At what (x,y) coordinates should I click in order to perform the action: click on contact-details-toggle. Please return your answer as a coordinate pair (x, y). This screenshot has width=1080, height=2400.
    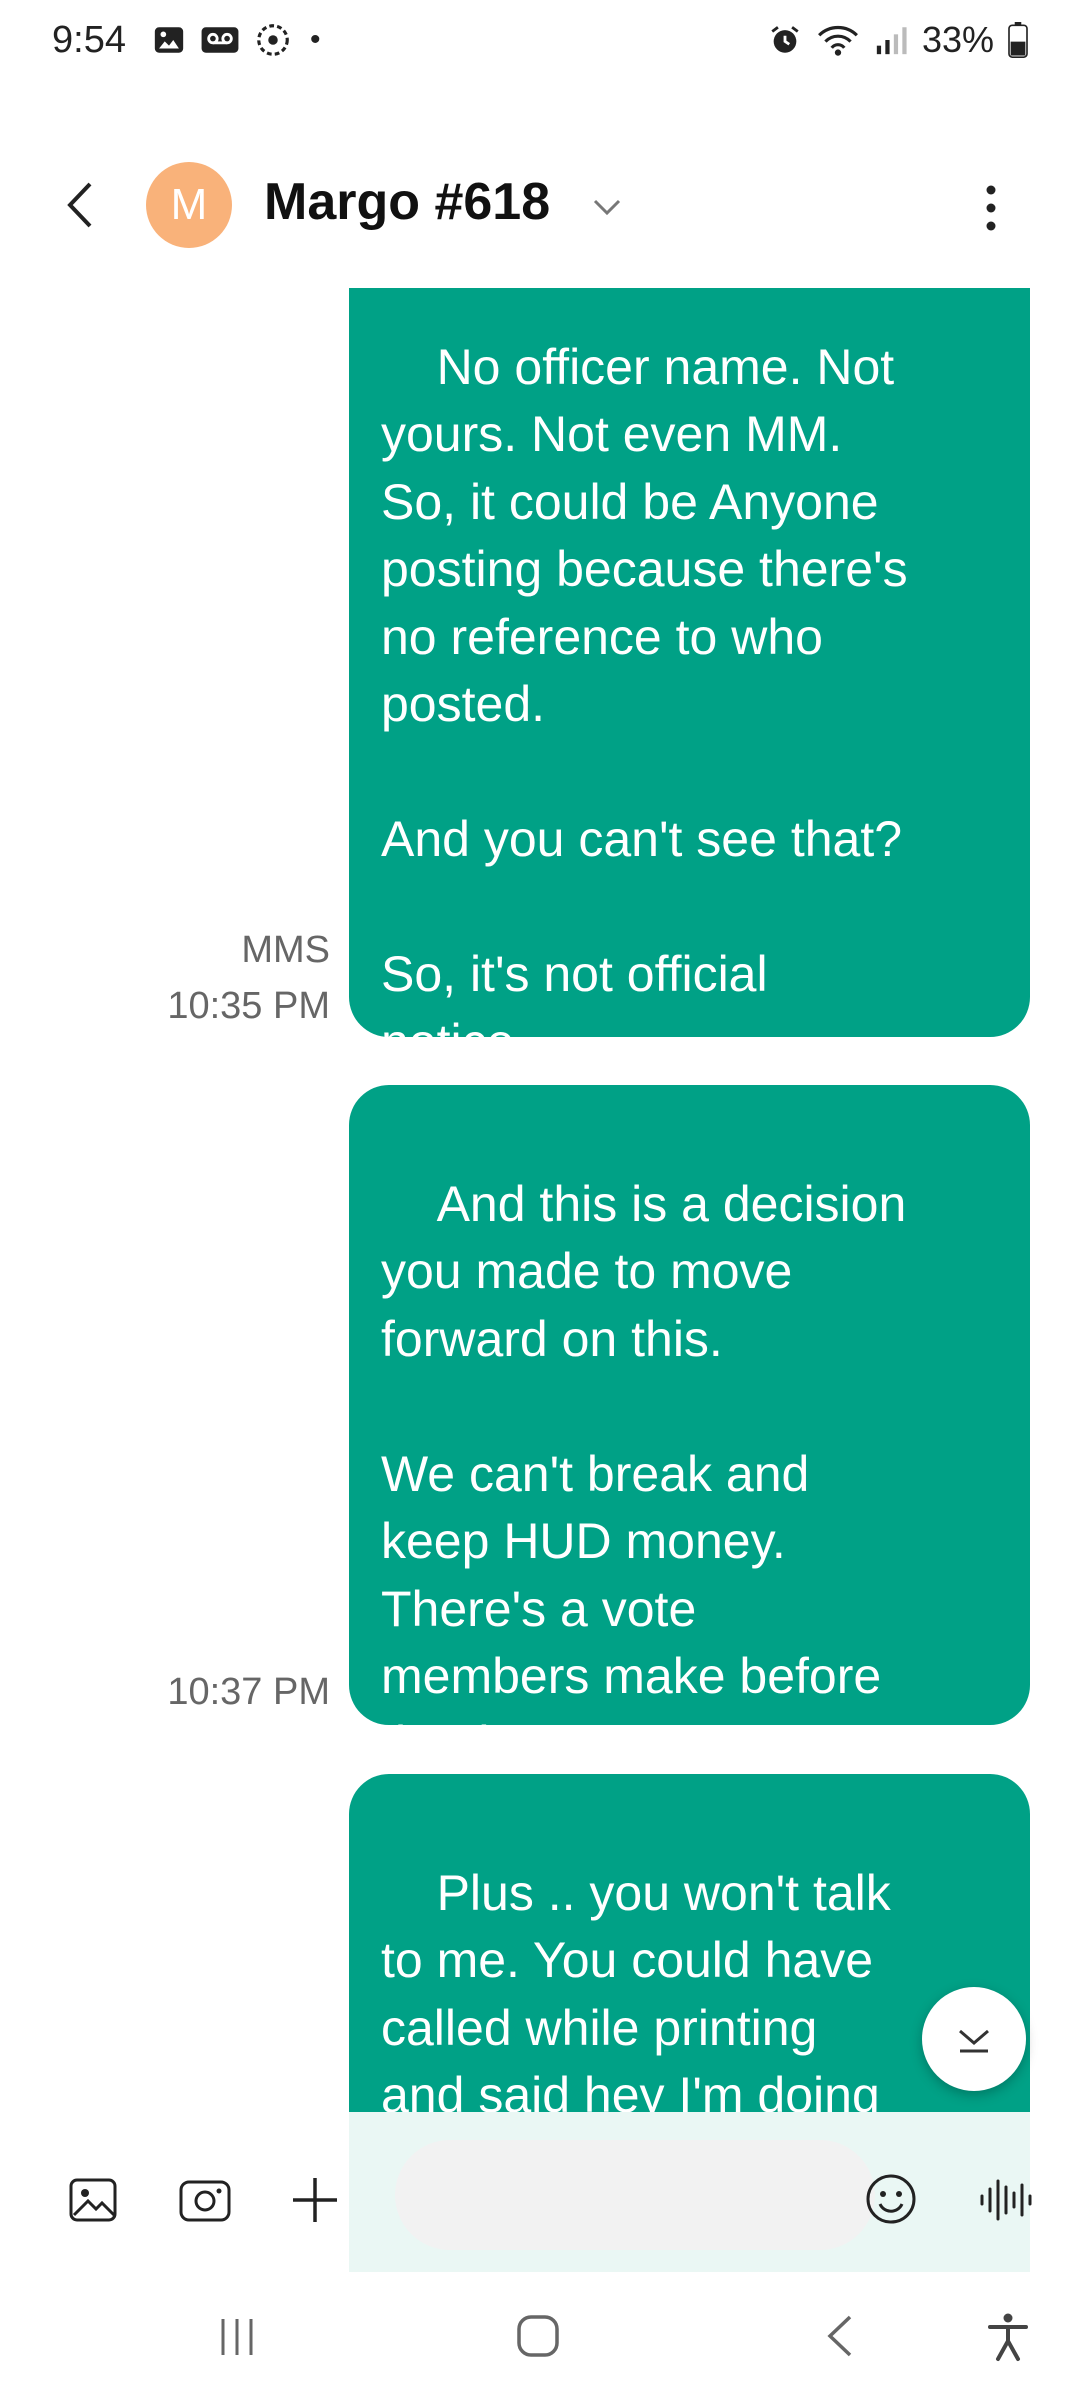
    Looking at the image, I should click on (607, 207).